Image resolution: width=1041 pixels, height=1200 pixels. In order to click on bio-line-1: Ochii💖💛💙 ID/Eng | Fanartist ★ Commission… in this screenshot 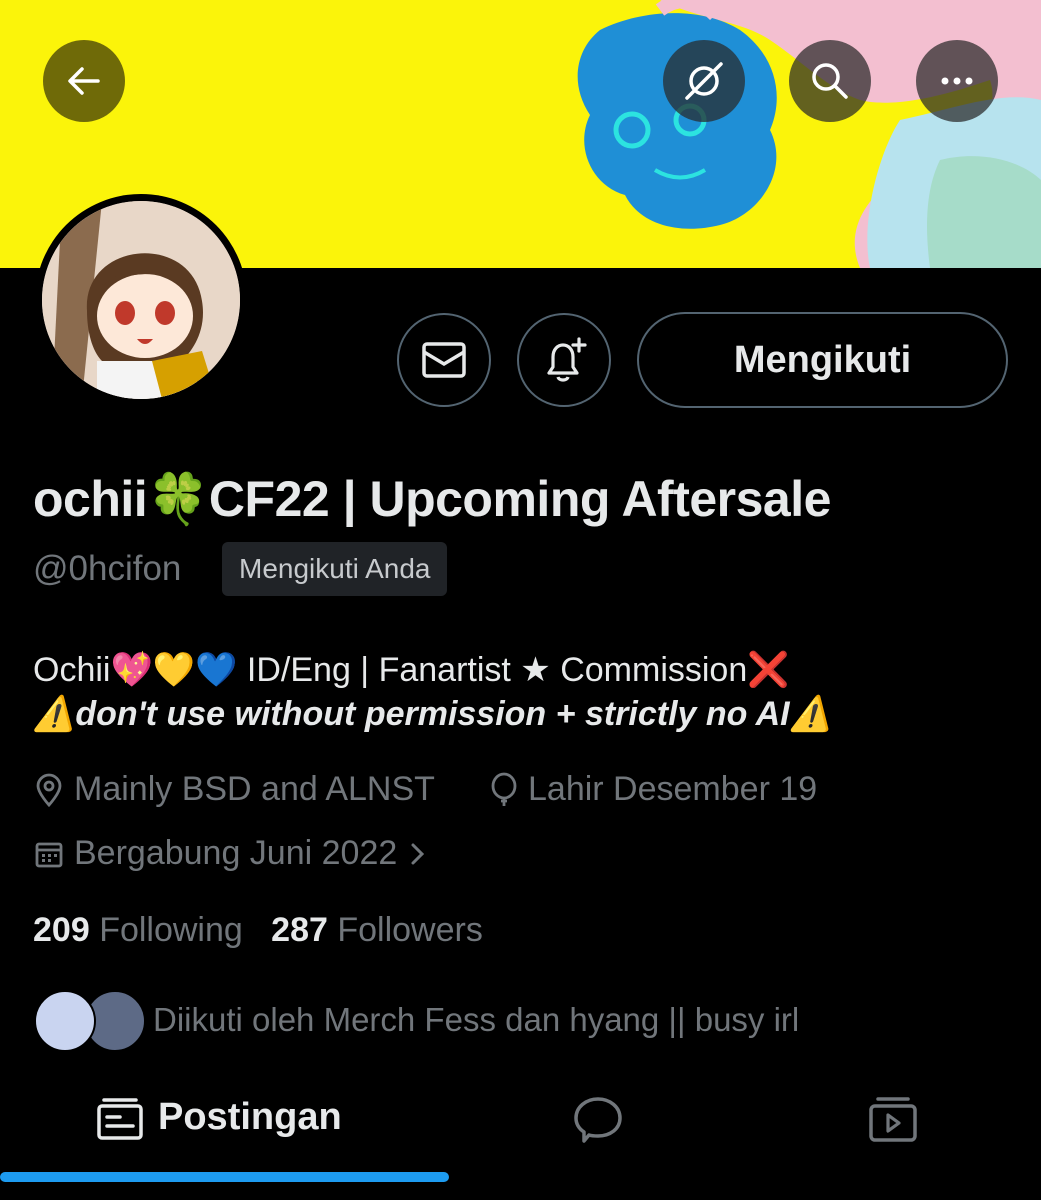, I will do `click(411, 670)`.